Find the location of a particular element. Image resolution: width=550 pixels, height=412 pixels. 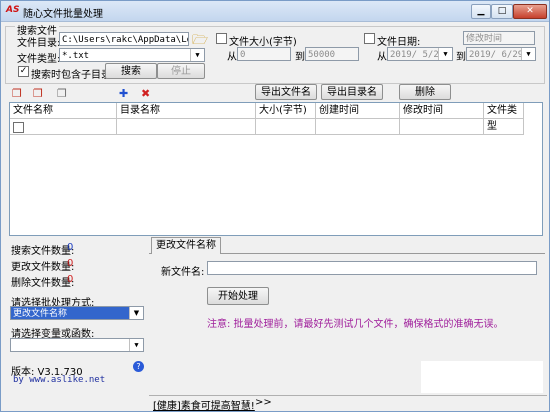

dir-input: C:\Users\rakc\AppData\Local\Te is located at coordinates (124, 39).